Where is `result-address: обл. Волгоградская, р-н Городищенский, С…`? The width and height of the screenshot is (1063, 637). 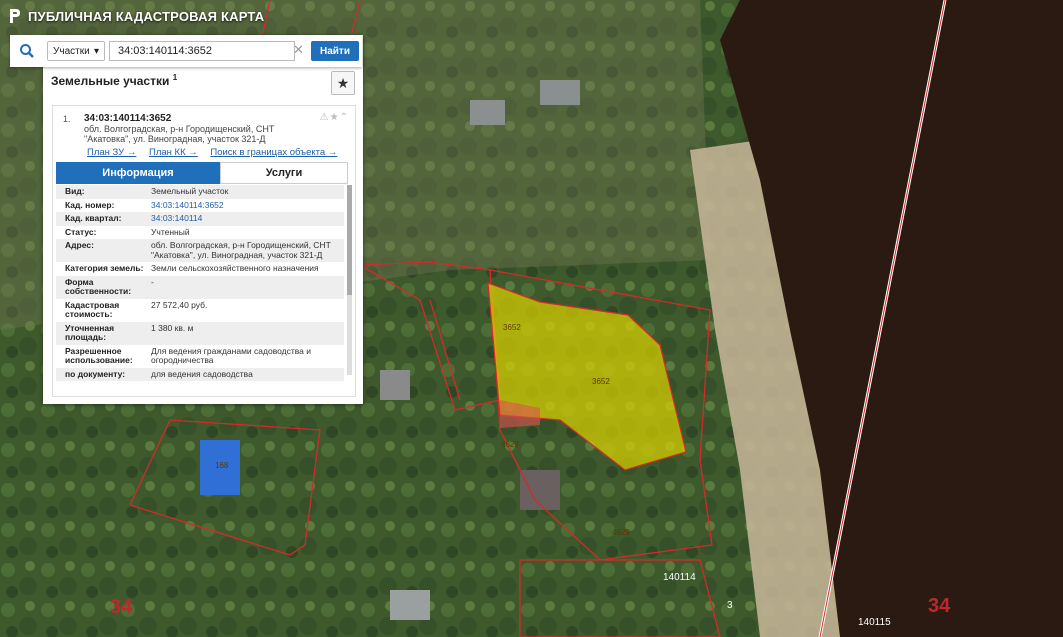
result-address: обл. Волгоградская, р-н Городищенский, С… is located at coordinates (179, 134).